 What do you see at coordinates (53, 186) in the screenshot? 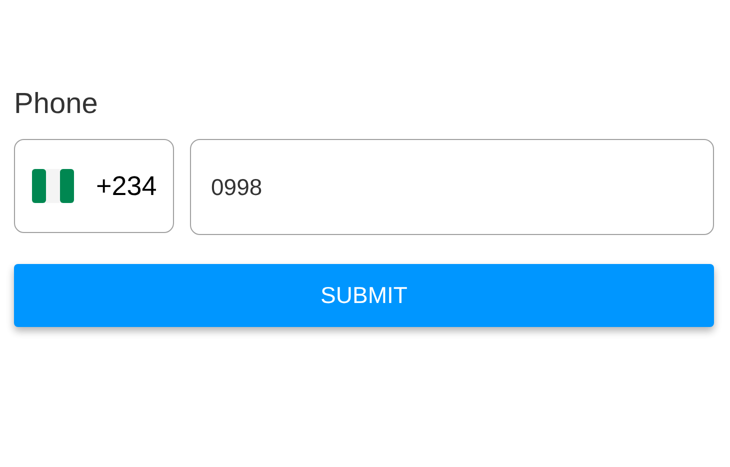
I see `flag-icon` at bounding box center [53, 186].